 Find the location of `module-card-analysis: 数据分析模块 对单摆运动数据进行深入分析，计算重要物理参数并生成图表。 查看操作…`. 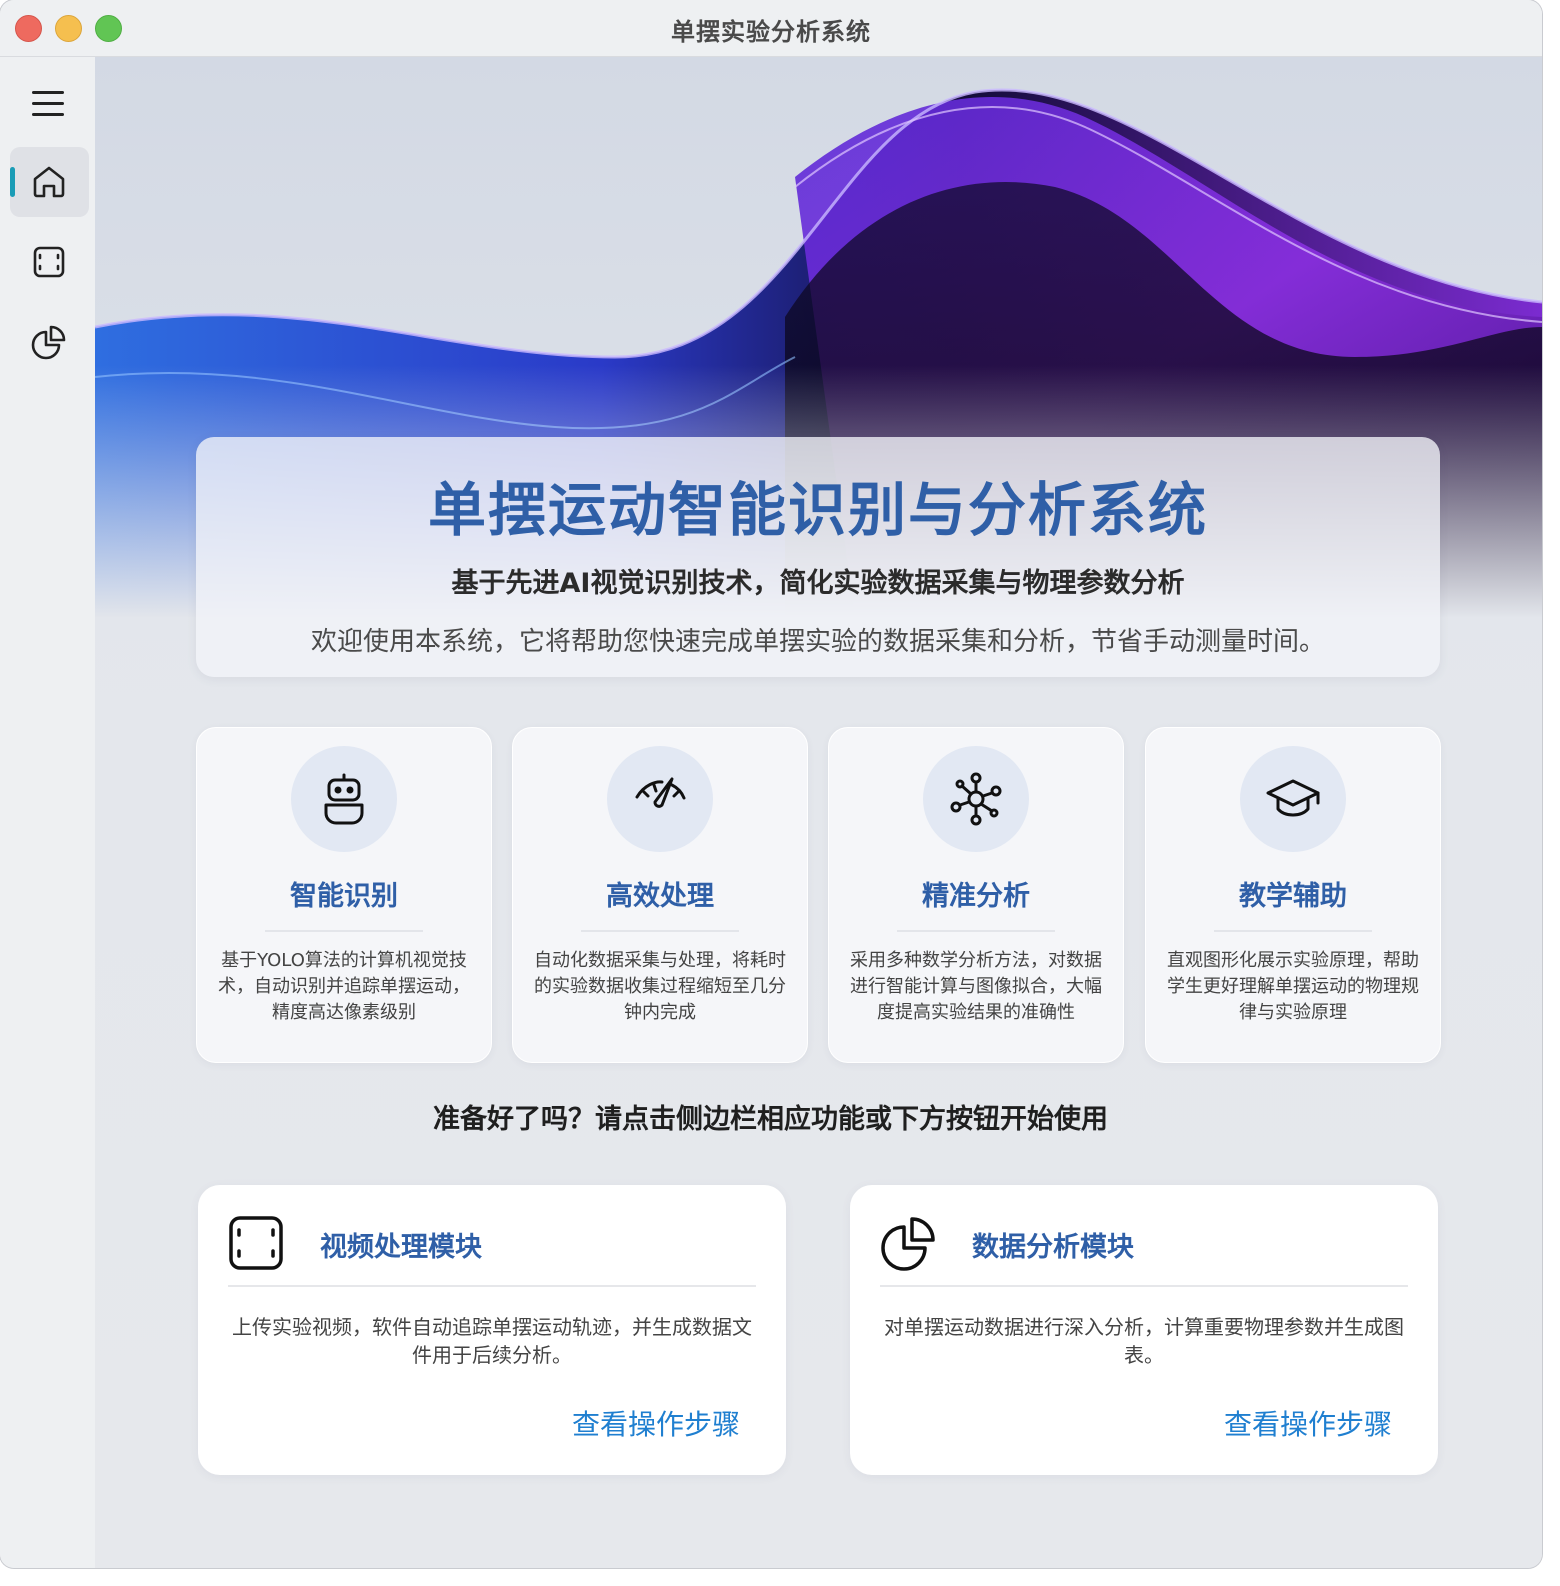

module-card-analysis: 数据分析模块 对单摆运动数据进行深入分析，计算重要物理参数并生成图表。 查看操作… is located at coordinates (1144, 1330).